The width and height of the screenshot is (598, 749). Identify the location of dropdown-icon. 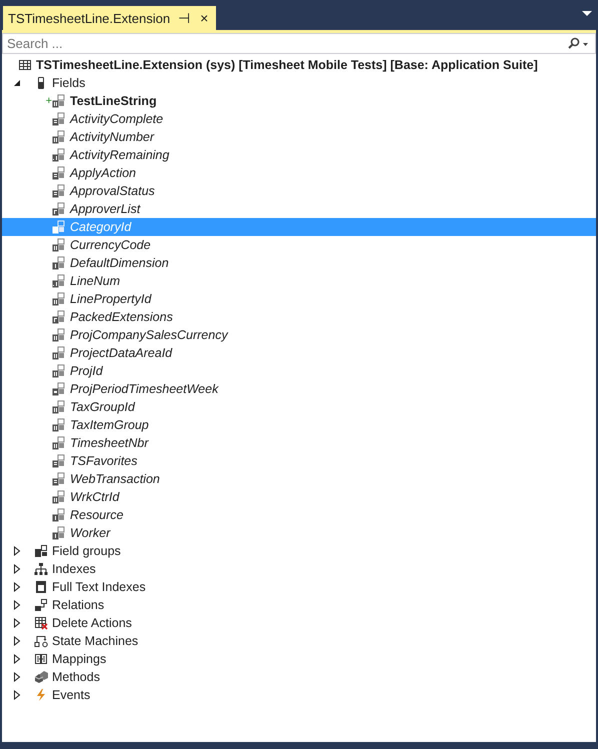
(587, 13).